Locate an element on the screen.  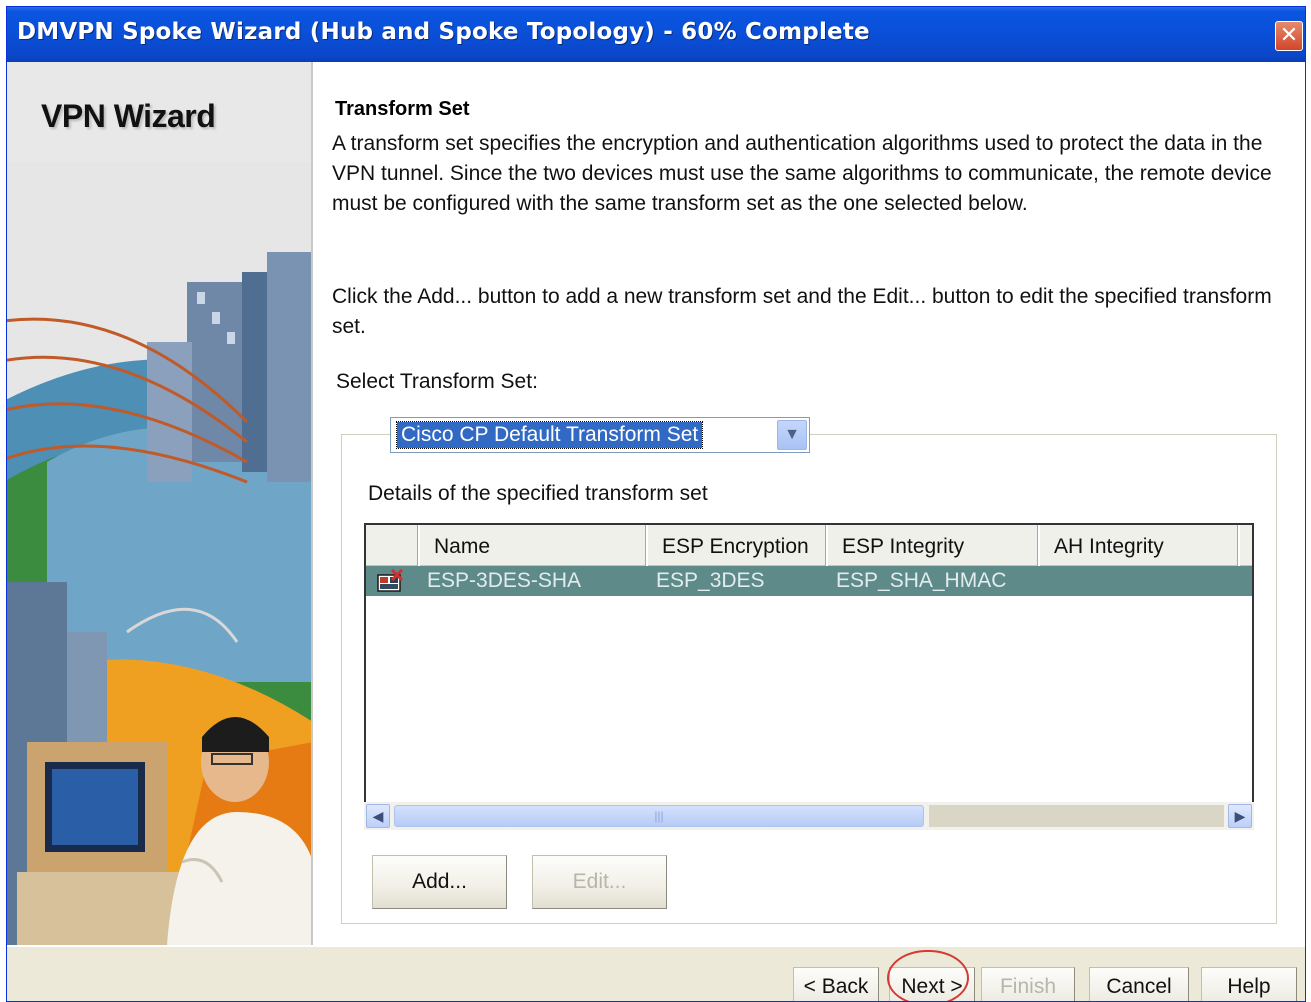
column-header-esp-integrity: ESP Integrity is located at coordinates (934, 545).